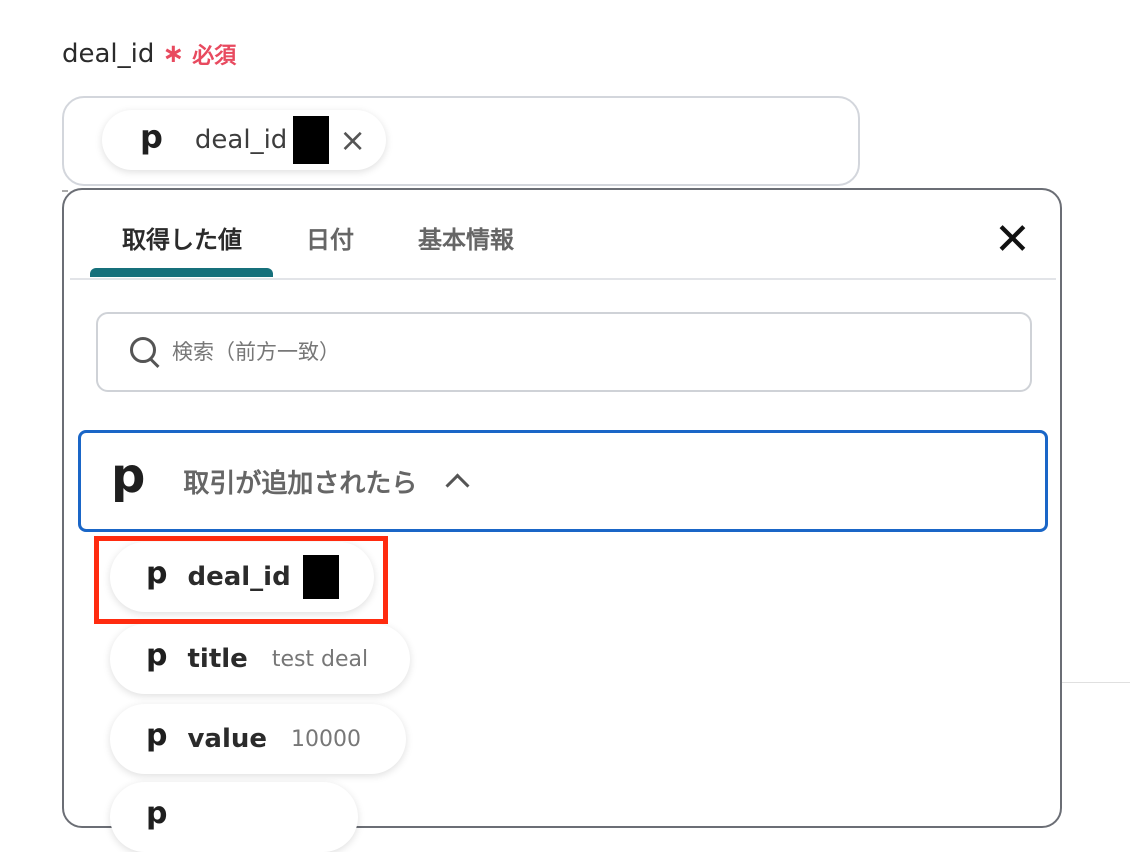  I want to click on remove-chip-icon: ×, so click(352, 140).